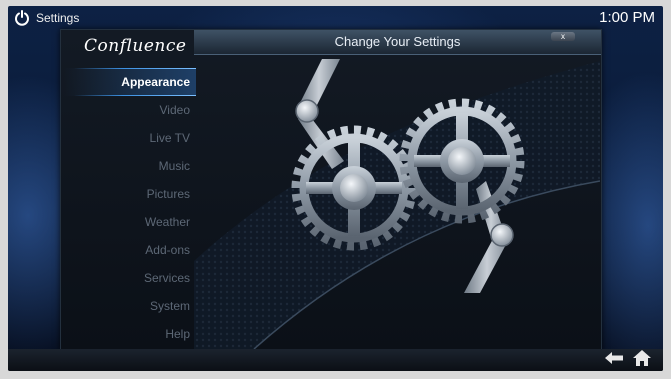 Image resolution: width=671 pixels, height=379 pixels. I want to click on menu-item-music: Music, so click(130, 166).